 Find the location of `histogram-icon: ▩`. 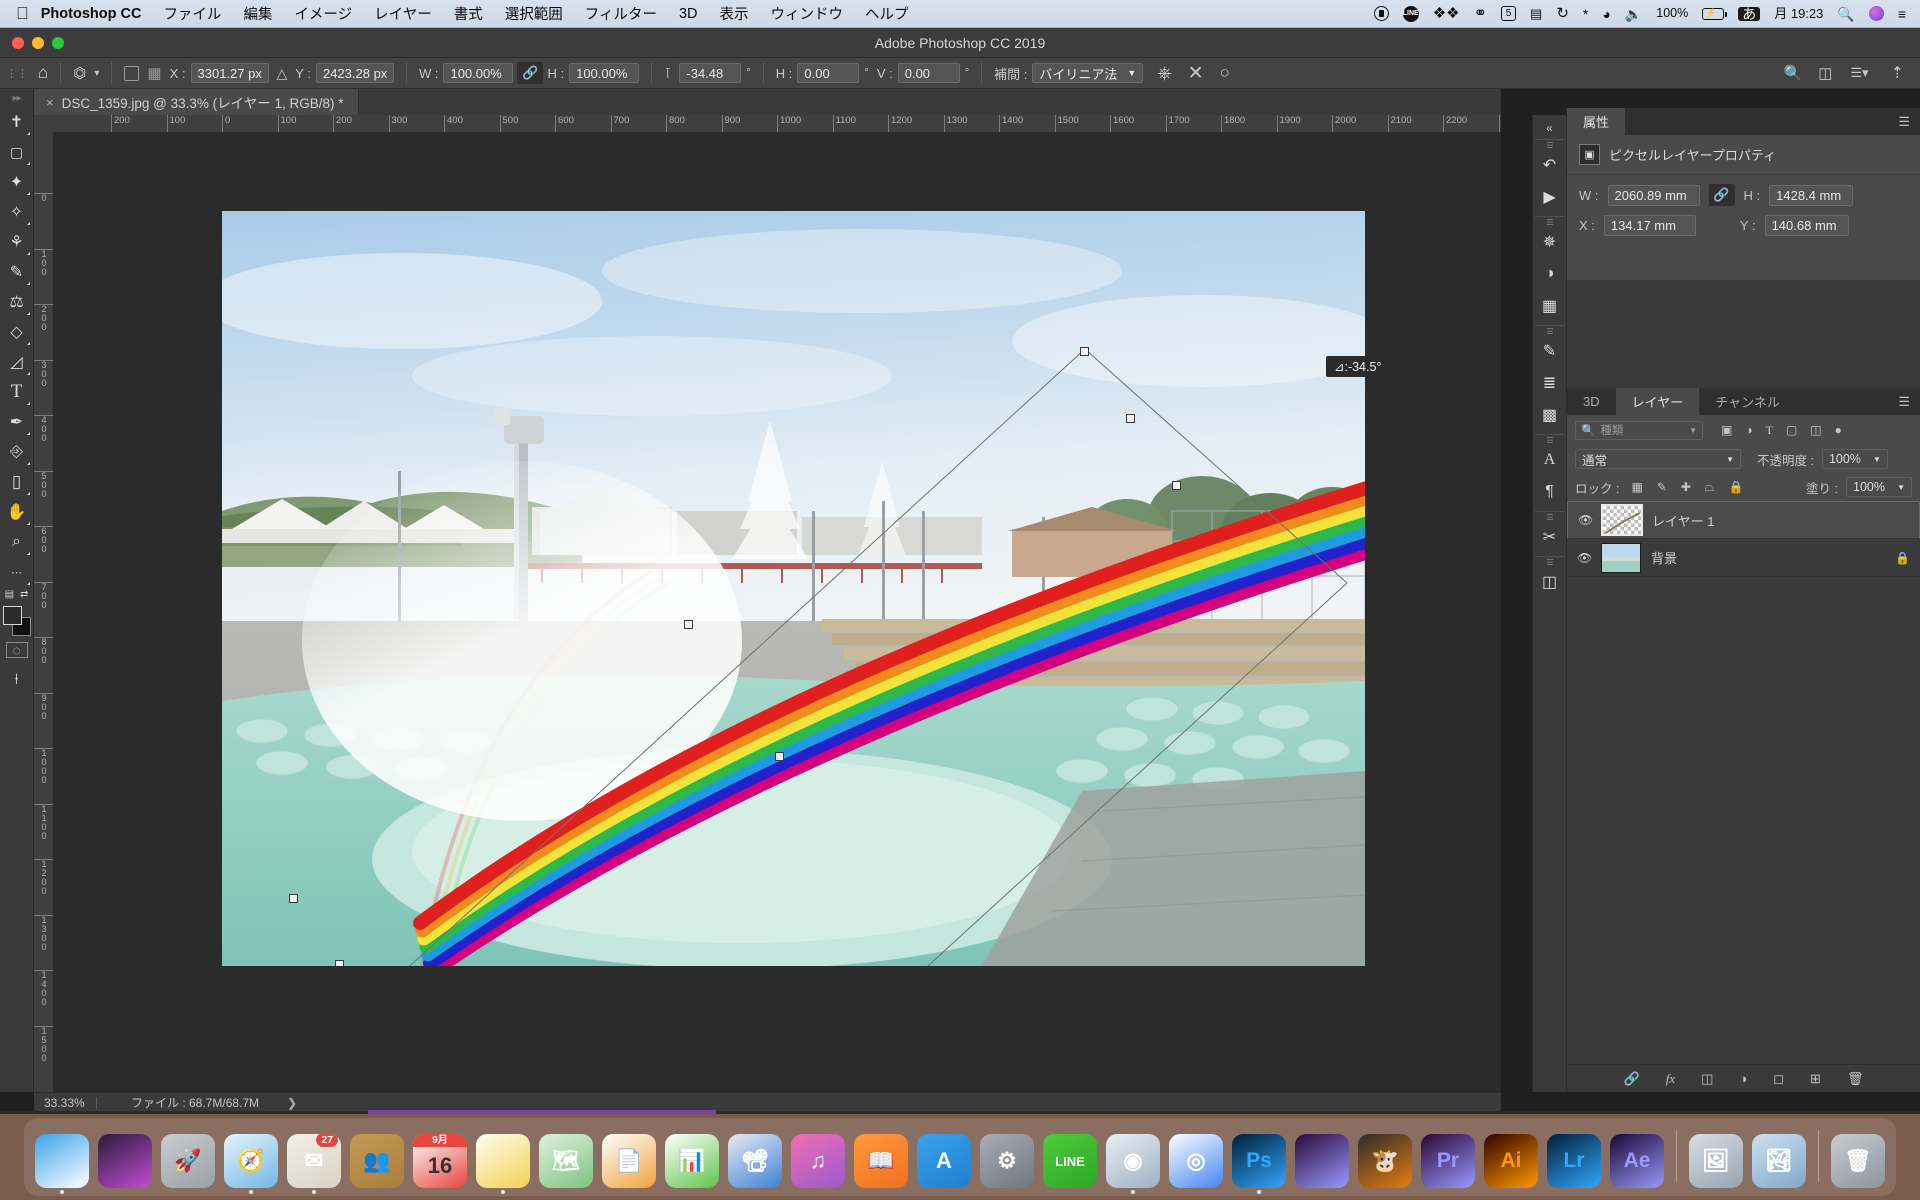

histogram-icon: ▩ is located at coordinates (1550, 415).